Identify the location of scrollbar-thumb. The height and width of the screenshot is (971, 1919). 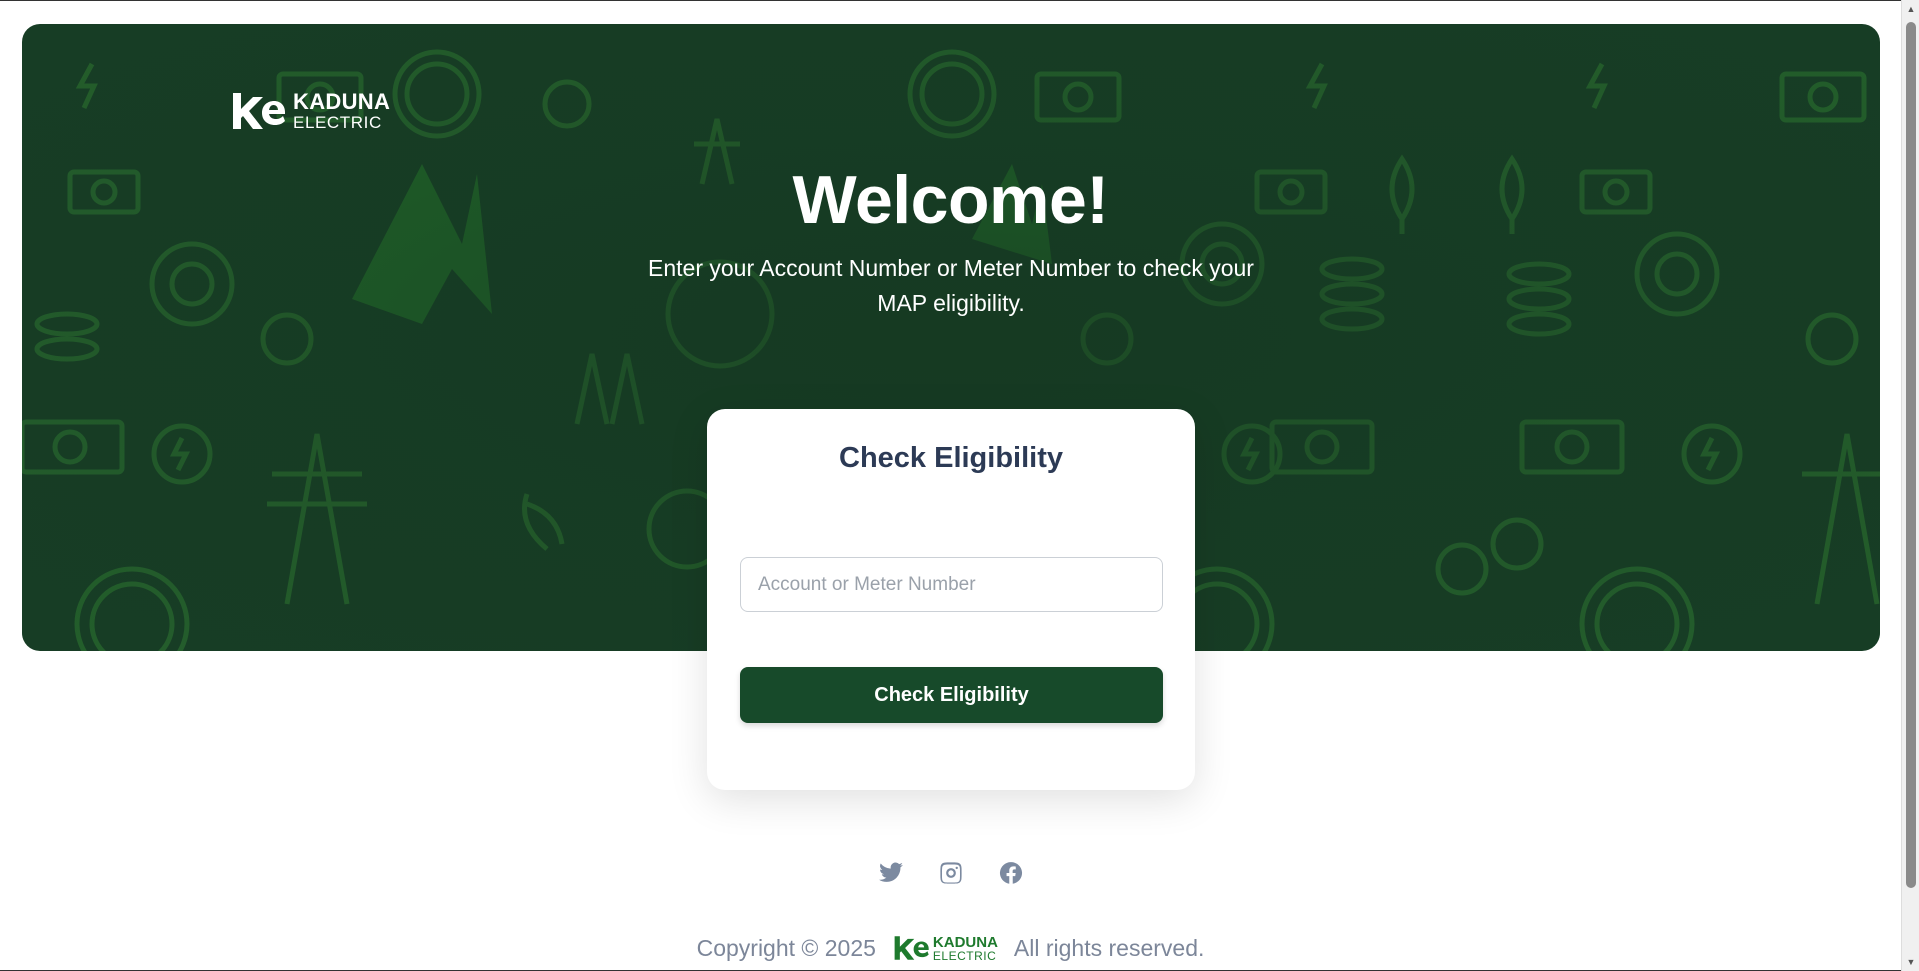
(1911, 455).